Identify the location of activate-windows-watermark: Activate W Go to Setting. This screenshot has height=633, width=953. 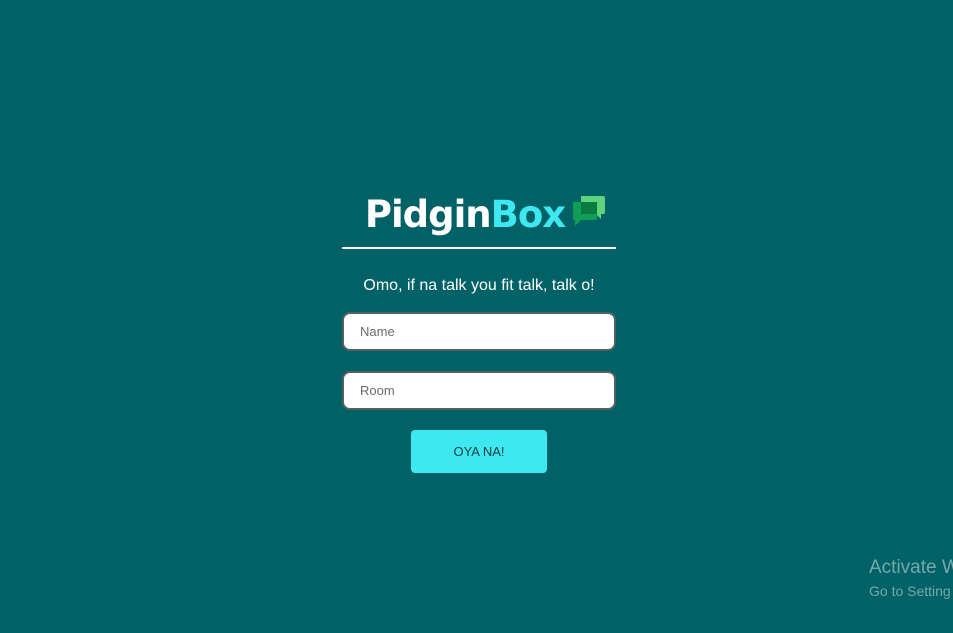
(911, 578).